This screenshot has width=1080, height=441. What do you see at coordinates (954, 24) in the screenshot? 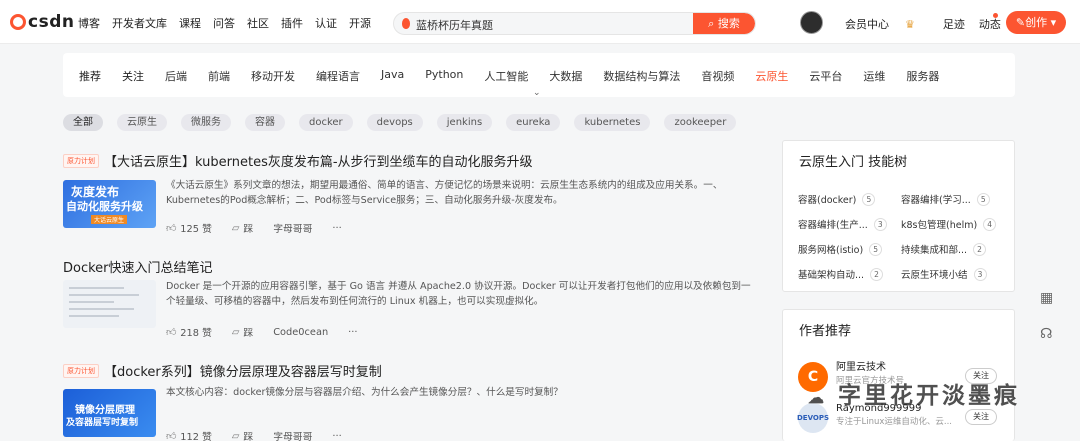
I see `footprint: 足迹` at bounding box center [954, 24].